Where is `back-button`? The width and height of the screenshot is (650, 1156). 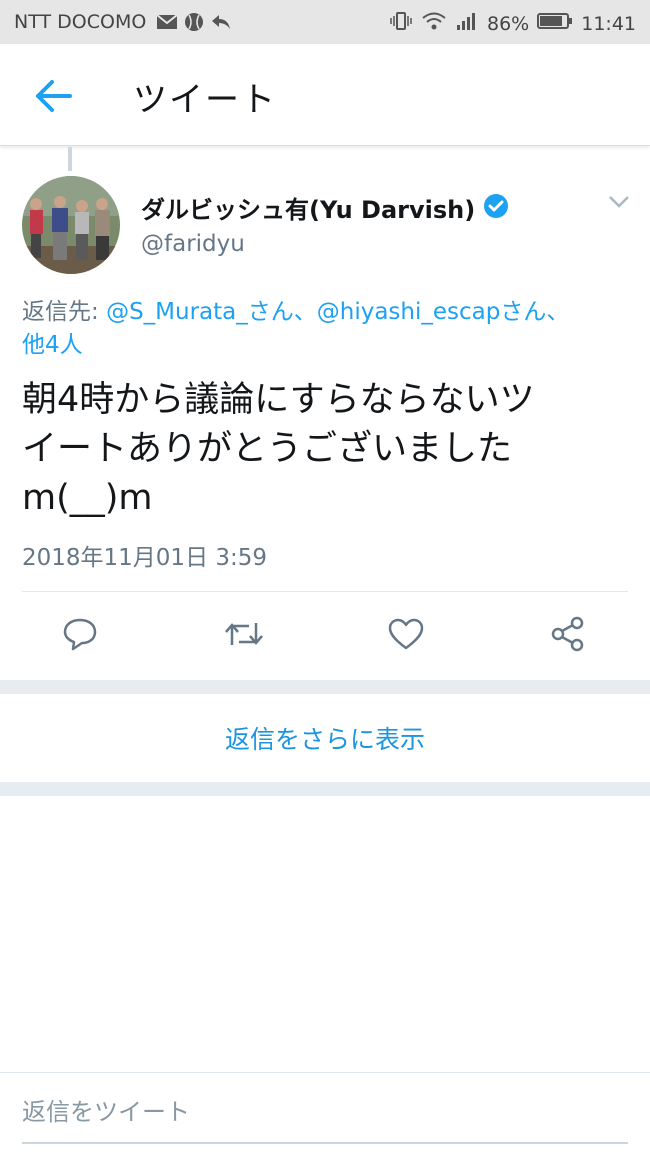
back-button is located at coordinates (54, 96).